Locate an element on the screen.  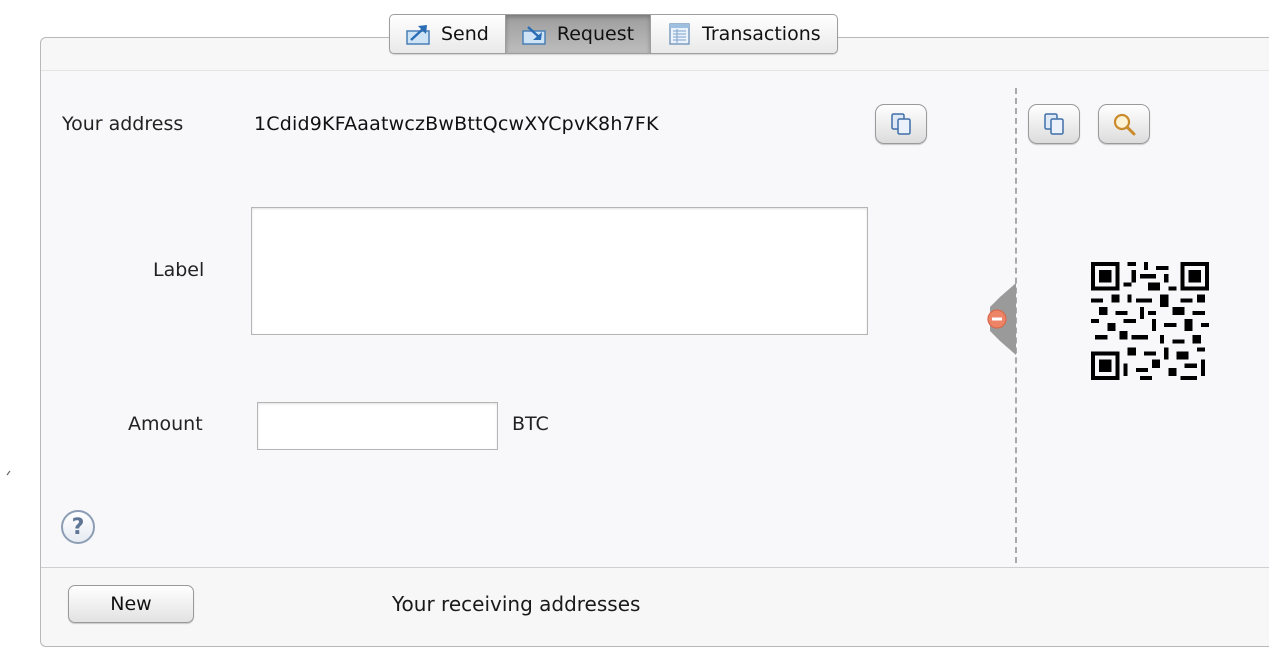
tab-send-label: Send is located at coordinates (465, 34).